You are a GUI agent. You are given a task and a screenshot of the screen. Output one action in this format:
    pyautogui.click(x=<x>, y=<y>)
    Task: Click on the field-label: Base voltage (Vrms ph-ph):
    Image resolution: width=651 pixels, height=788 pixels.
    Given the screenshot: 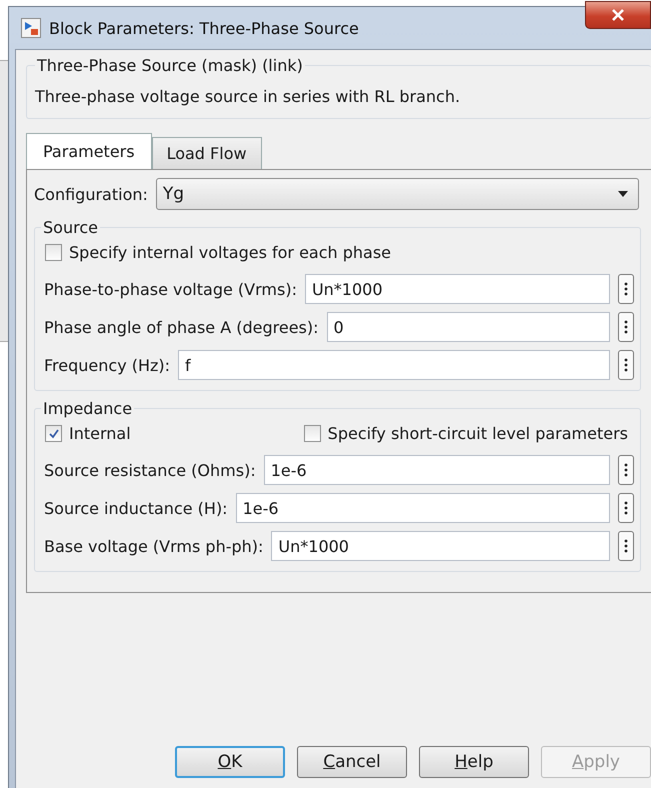 What is the action you would take?
    pyautogui.click(x=154, y=546)
    